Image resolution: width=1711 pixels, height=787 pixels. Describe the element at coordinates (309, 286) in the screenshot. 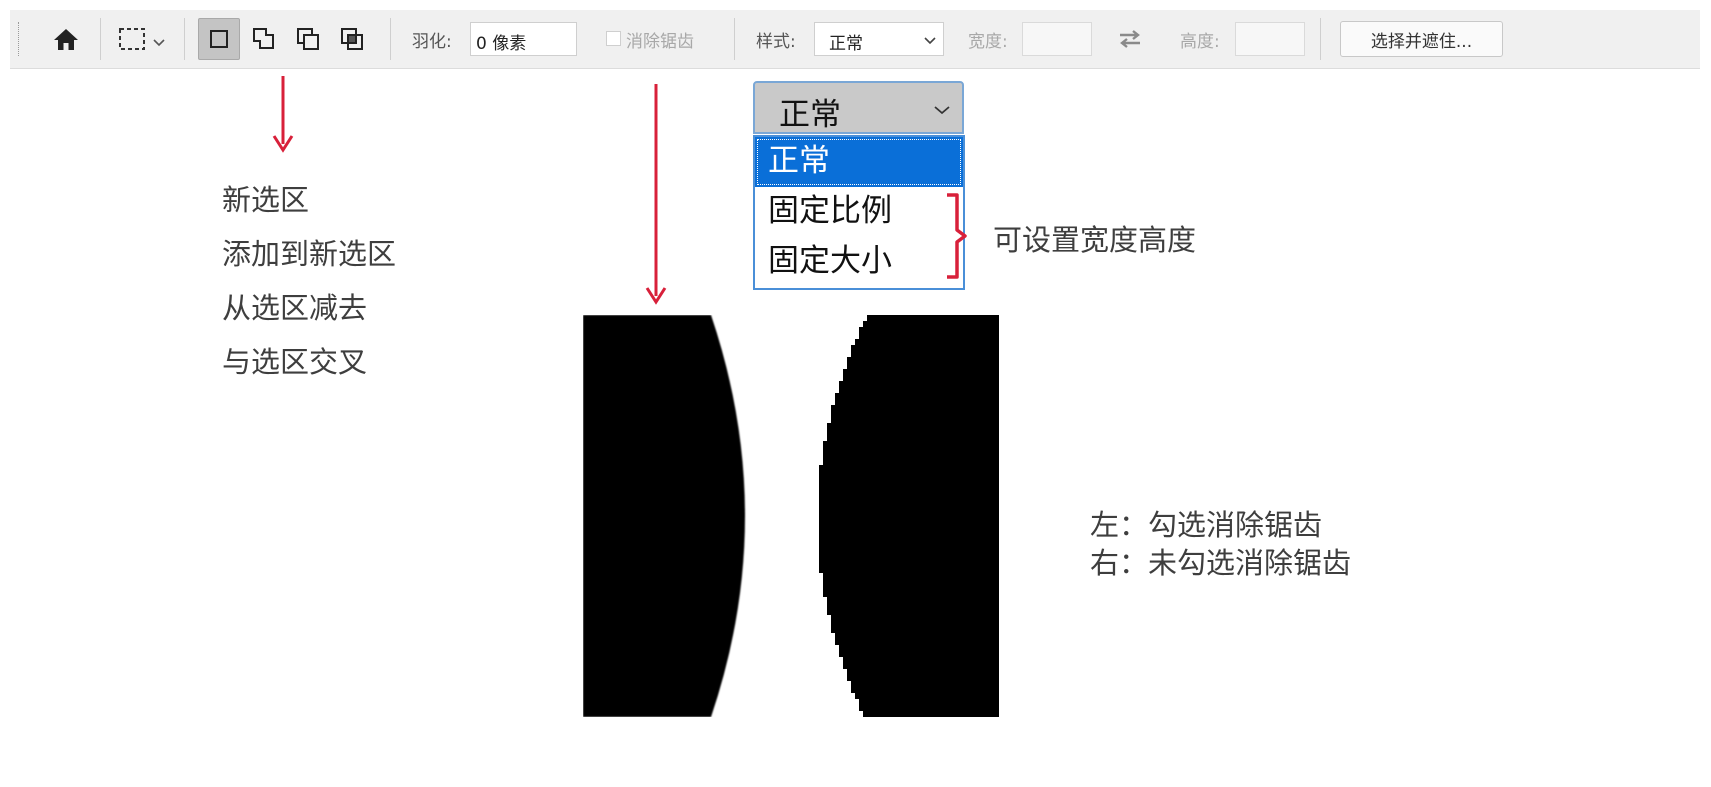

I see `selection-mode-annotations: 新选区 添加到新选区 从选区减去 与选区交叉` at that location.